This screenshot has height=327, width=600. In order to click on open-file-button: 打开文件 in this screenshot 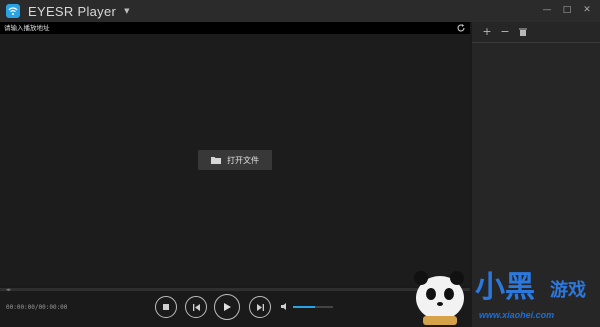, I will do `click(235, 160)`.